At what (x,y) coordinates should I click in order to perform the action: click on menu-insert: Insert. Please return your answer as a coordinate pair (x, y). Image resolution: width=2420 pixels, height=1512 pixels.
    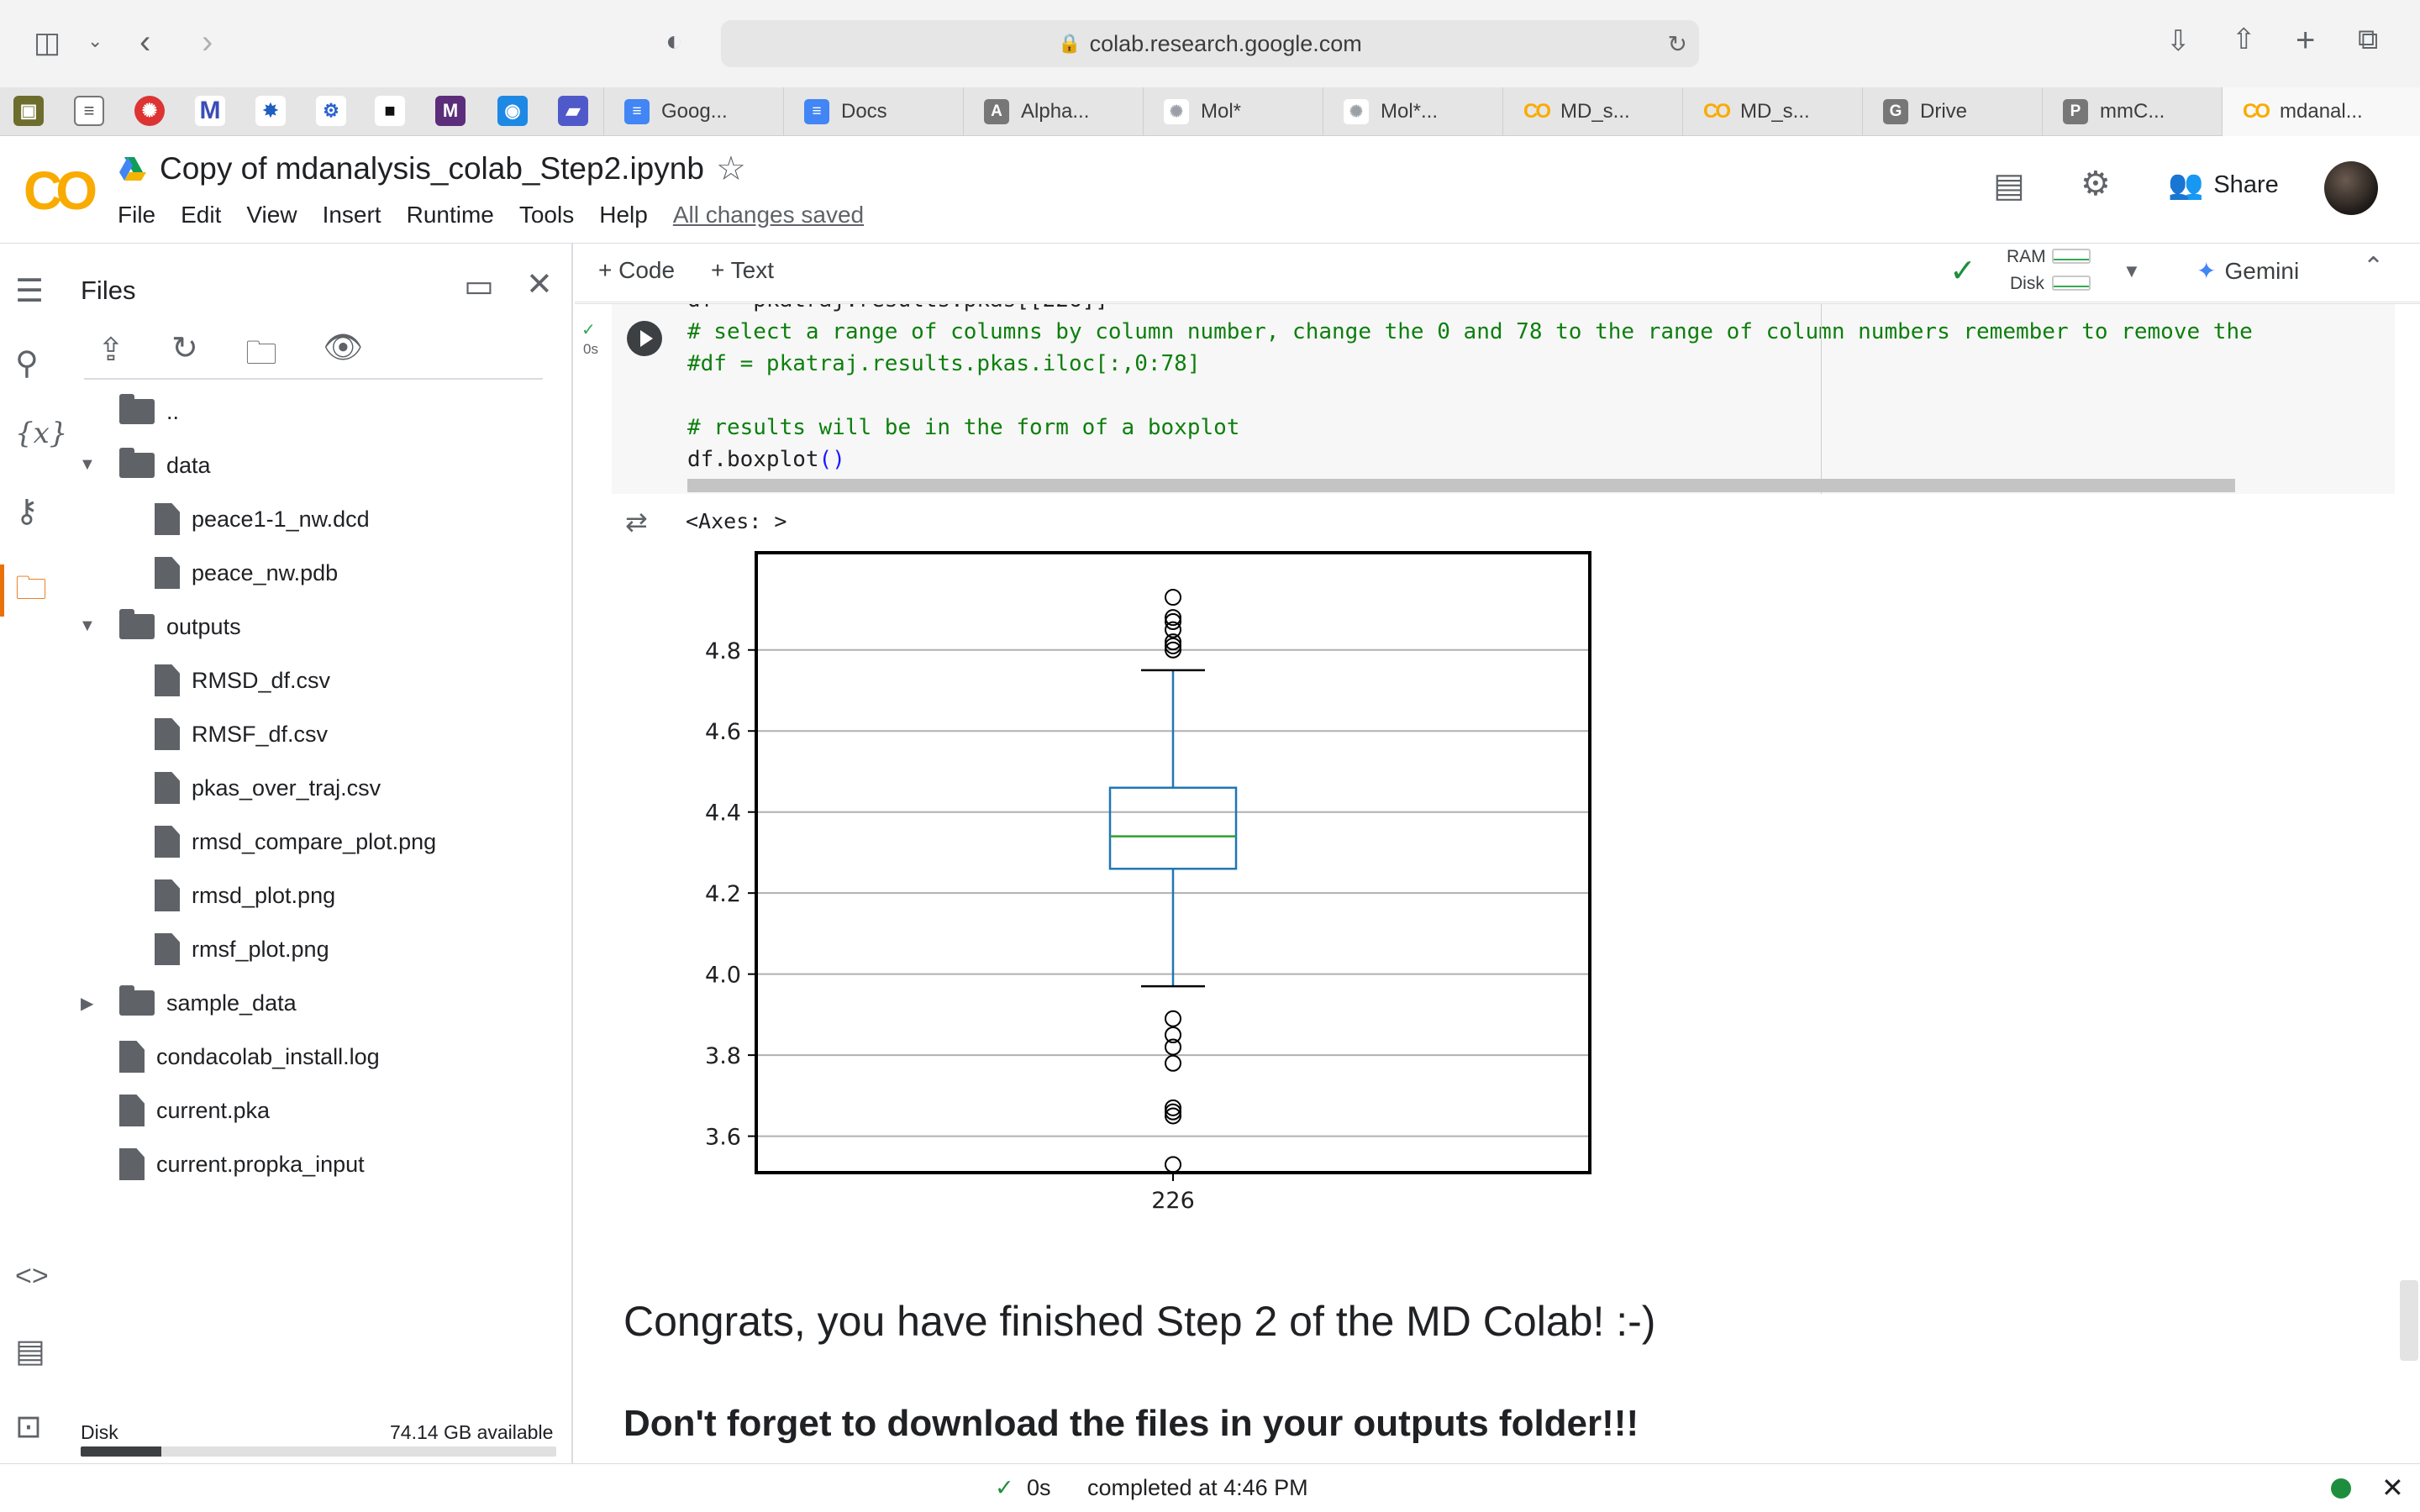
    Looking at the image, I should click on (352, 215).